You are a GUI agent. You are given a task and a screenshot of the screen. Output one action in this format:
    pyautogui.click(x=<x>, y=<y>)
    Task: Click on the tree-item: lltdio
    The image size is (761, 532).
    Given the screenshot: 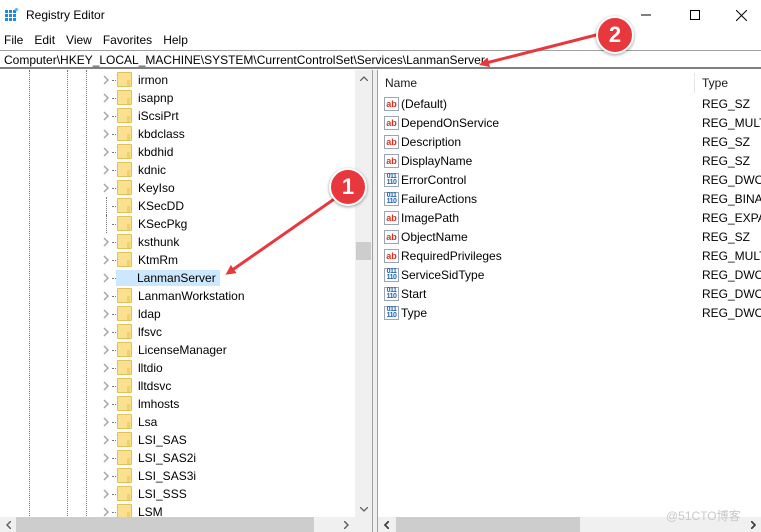 What is the action you would take?
    pyautogui.click(x=177, y=368)
    